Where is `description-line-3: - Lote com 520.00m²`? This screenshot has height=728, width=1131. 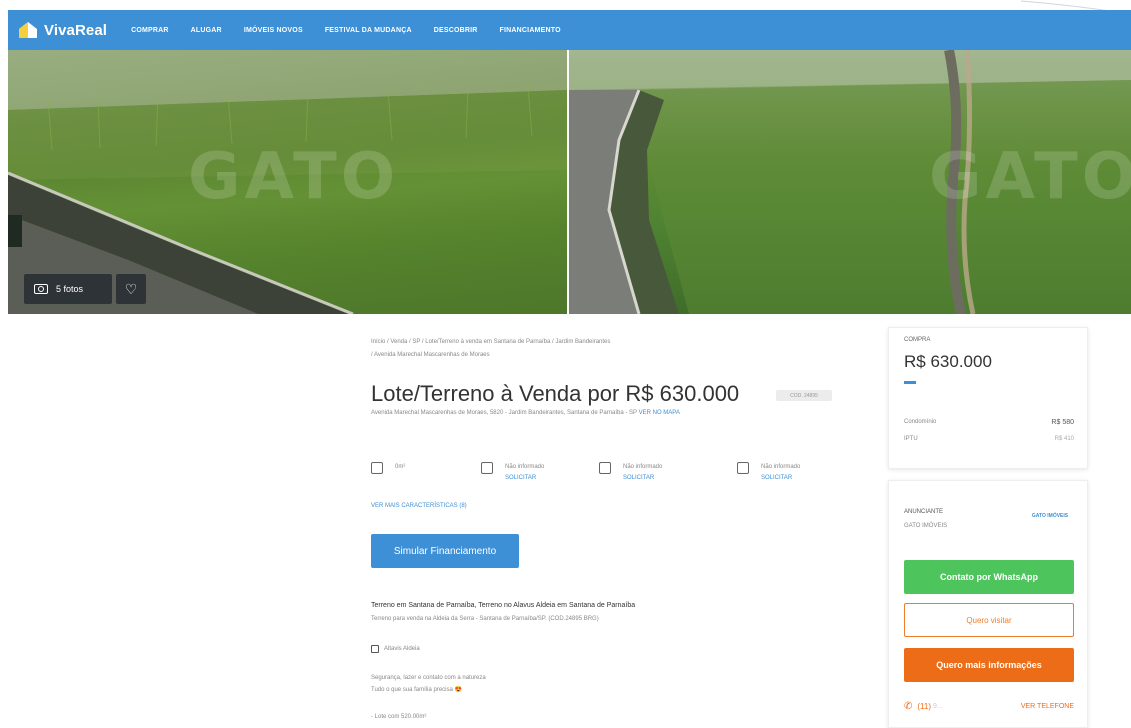
description-line-3: - Lote com 520.00m² is located at coordinates (399, 717).